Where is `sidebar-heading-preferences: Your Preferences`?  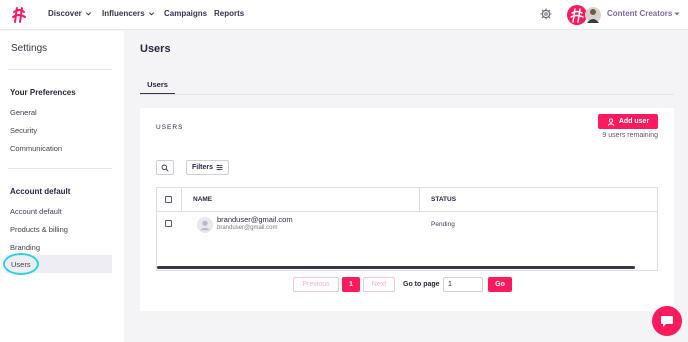 sidebar-heading-preferences: Your Preferences is located at coordinates (43, 92).